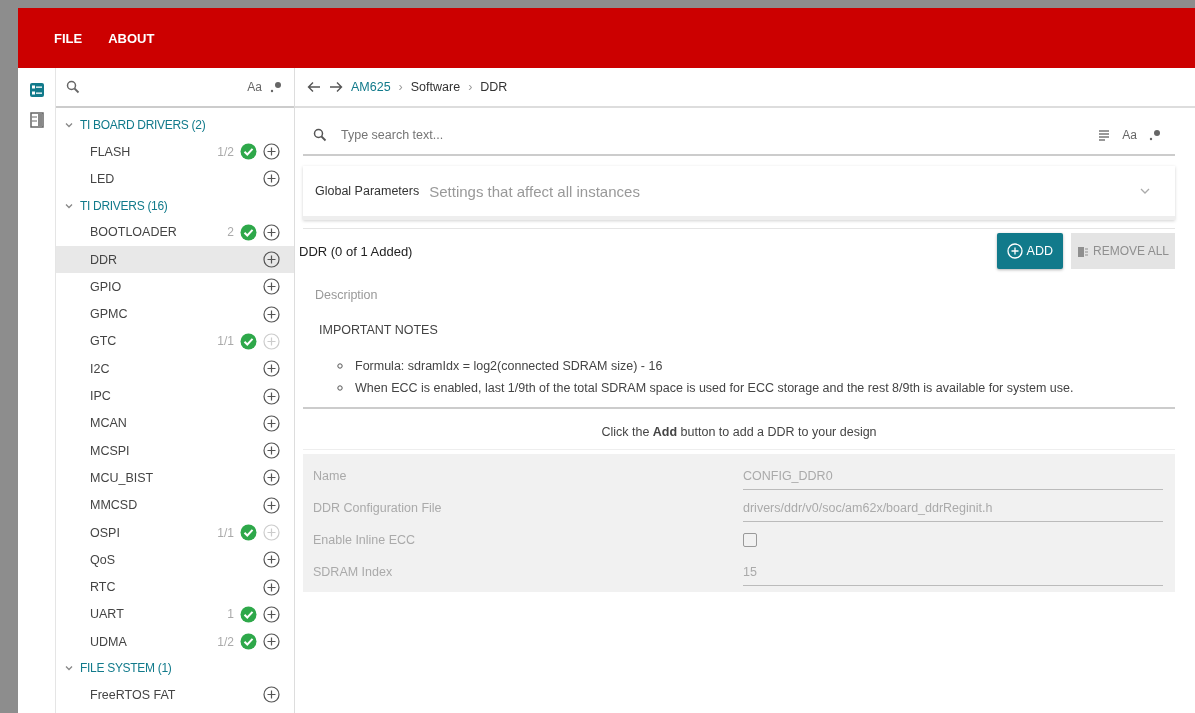 Image resolution: width=1195 pixels, height=713 pixels. What do you see at coordinates (101, 396) in the screenshot?
I see `module-label: IPC` at bounding box center [101, 396].